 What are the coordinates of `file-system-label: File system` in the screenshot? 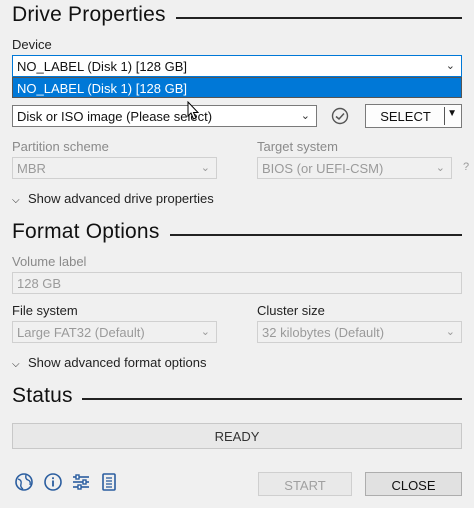 It's located at (45, 310).